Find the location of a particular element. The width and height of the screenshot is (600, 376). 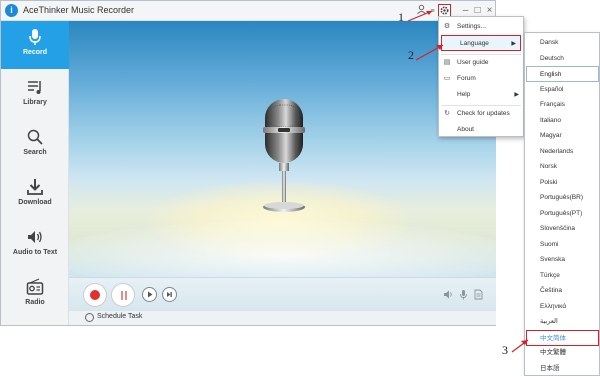

book-icon: ▤ is located at coordinates (447, 62).